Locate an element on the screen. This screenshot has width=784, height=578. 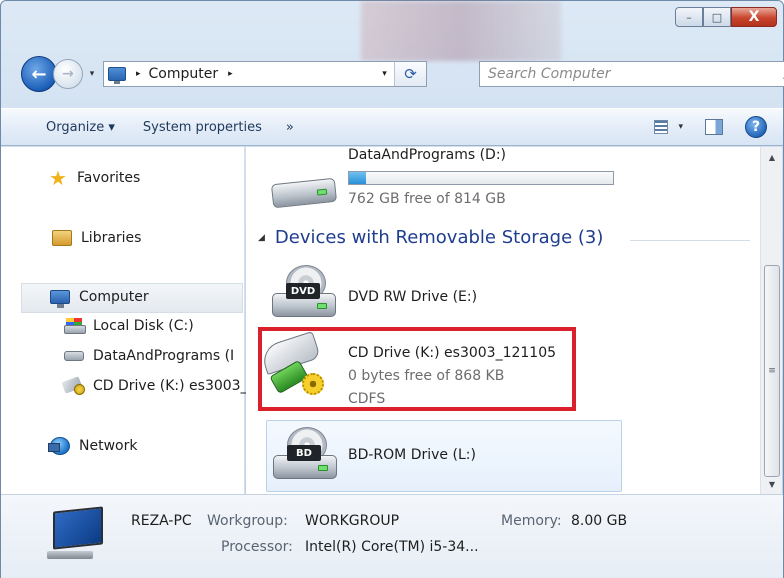
sidebar-item-label: Favorites is located at coordinates (109, 178).